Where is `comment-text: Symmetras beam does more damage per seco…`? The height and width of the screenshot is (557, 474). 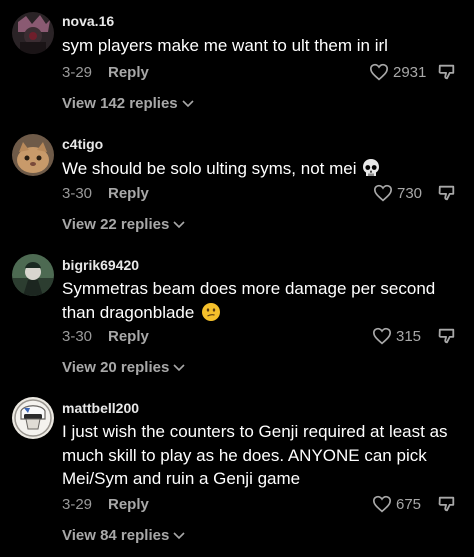
comment-text: Symmetras beam does more damage per seco… is located at coordinates (262, 300).